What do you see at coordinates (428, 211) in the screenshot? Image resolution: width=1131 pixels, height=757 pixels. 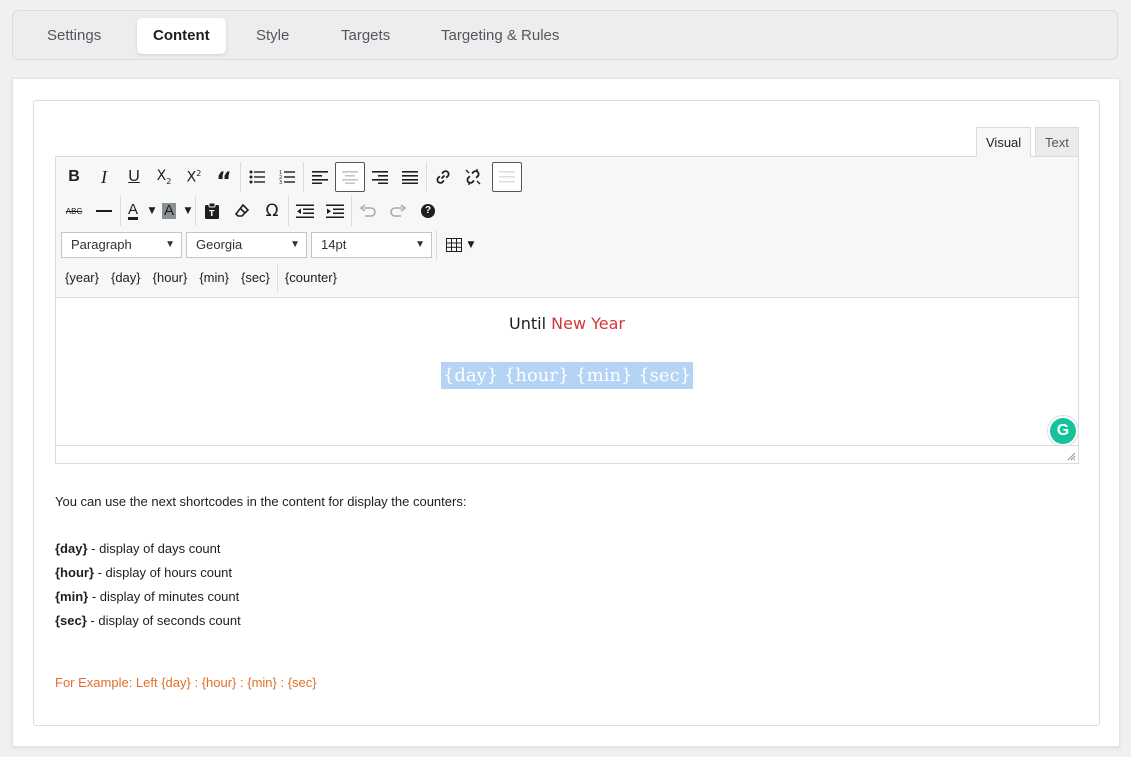 I see `help-icon: ?` at bounding box center [428, 211].